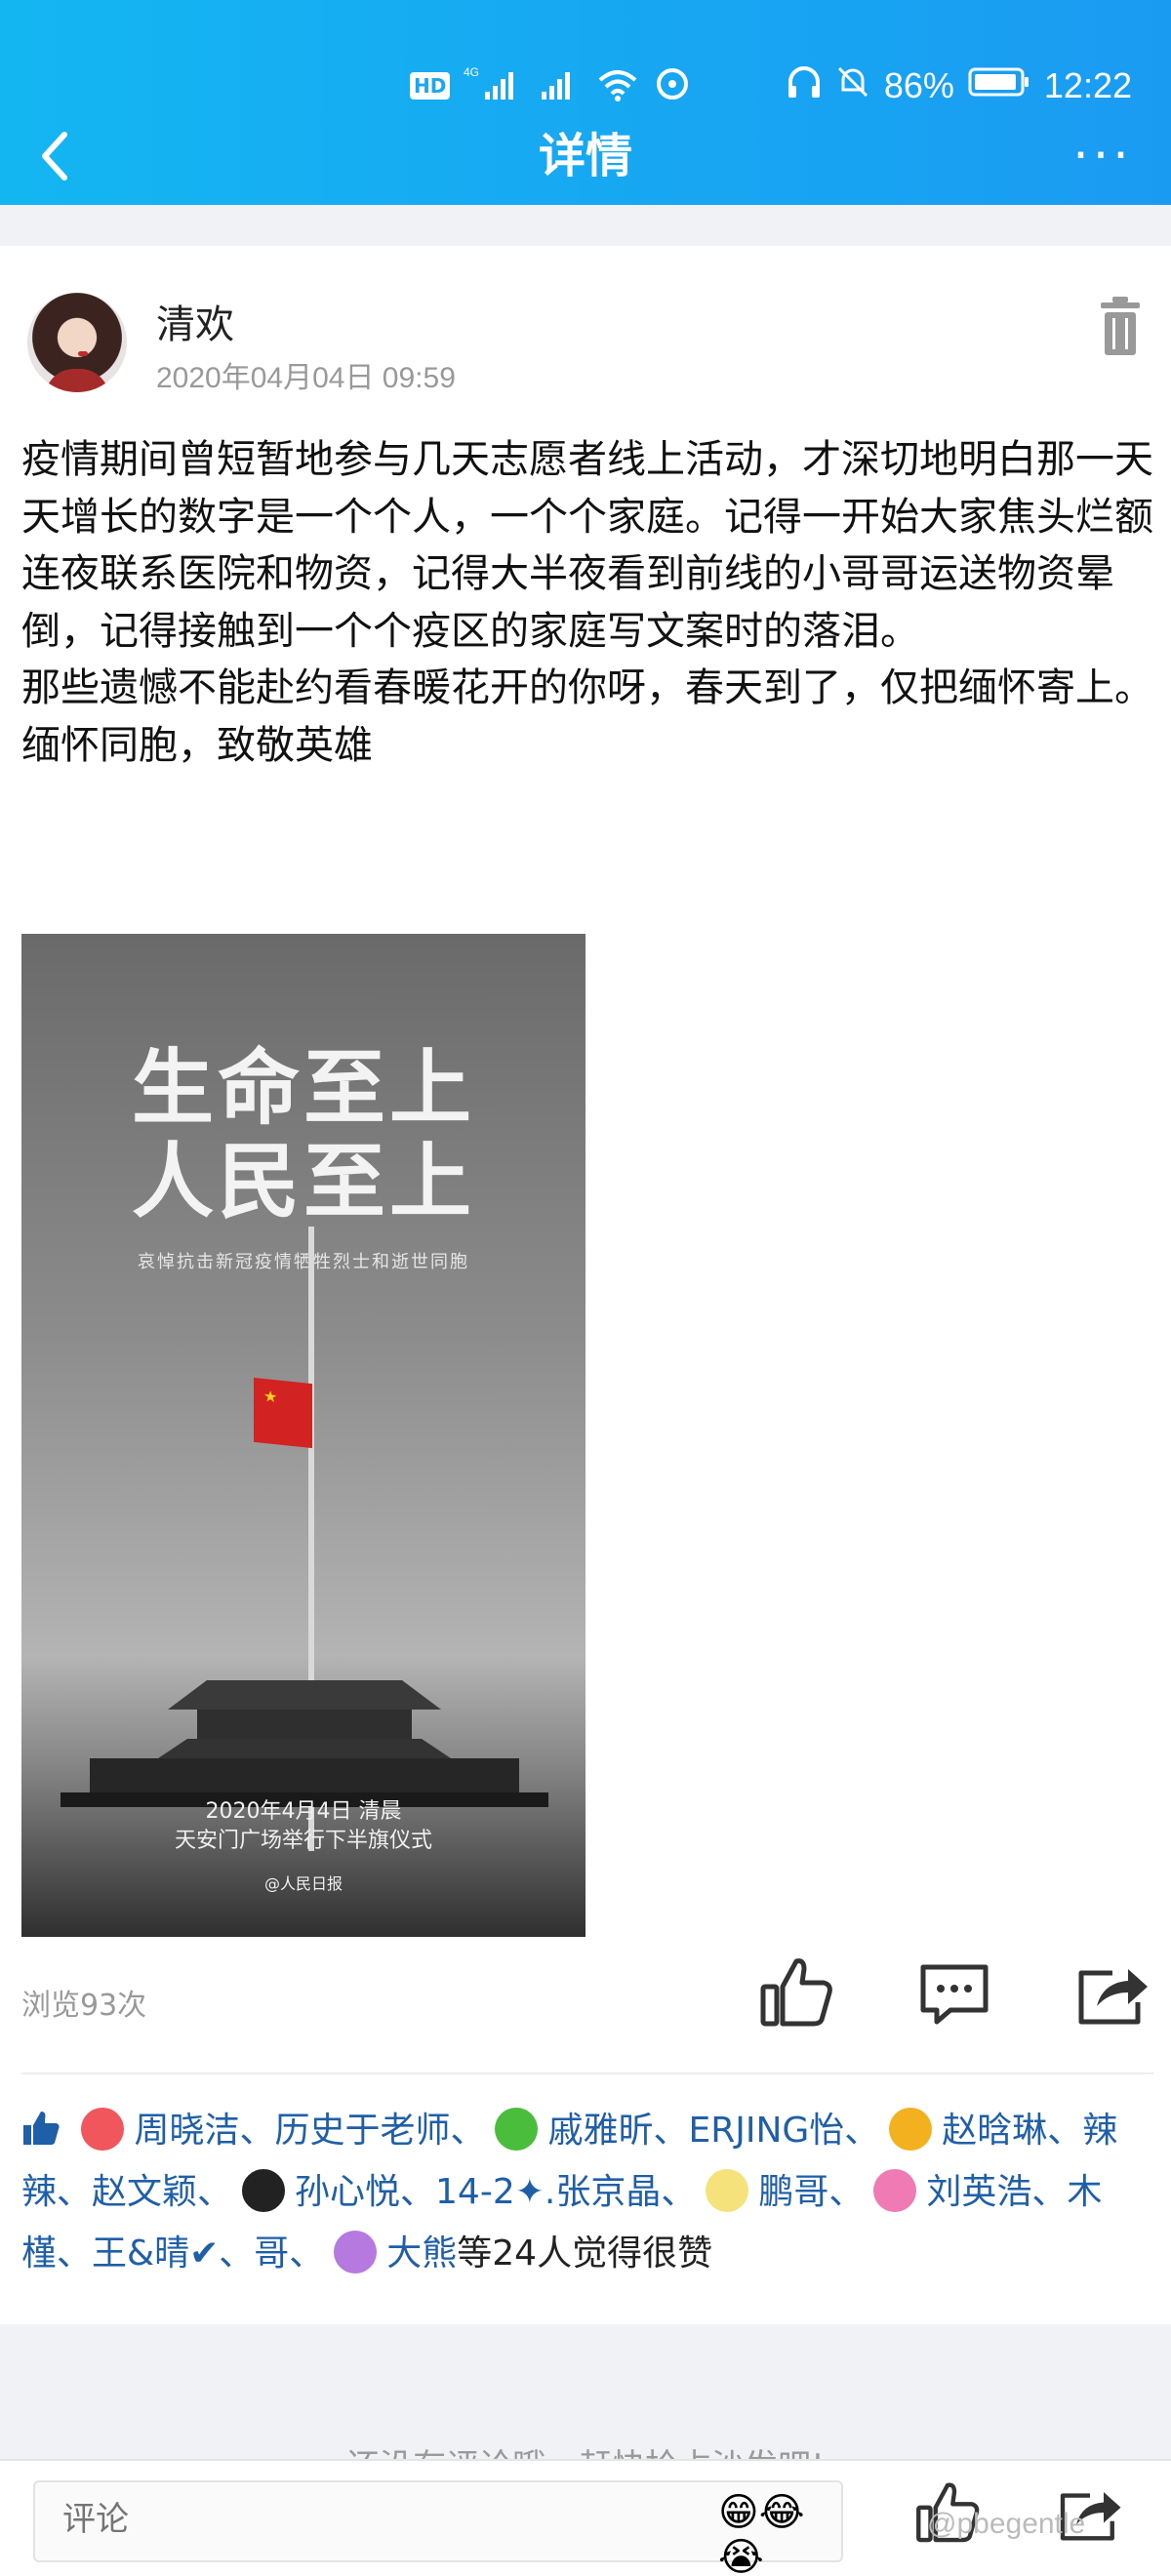 This screenshot has height=2576, width=1171. I want to click on comment-input, so click(355, 2519).